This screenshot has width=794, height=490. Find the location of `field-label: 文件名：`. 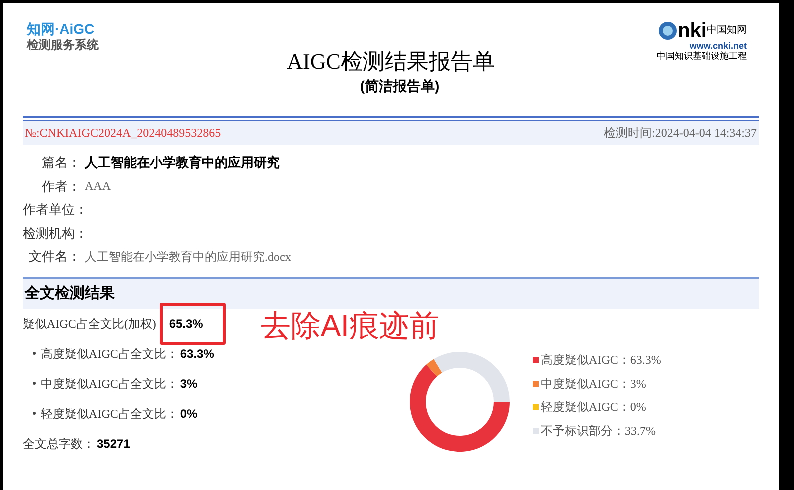

field-label: 文件名： is located at coordinates (54, 257).